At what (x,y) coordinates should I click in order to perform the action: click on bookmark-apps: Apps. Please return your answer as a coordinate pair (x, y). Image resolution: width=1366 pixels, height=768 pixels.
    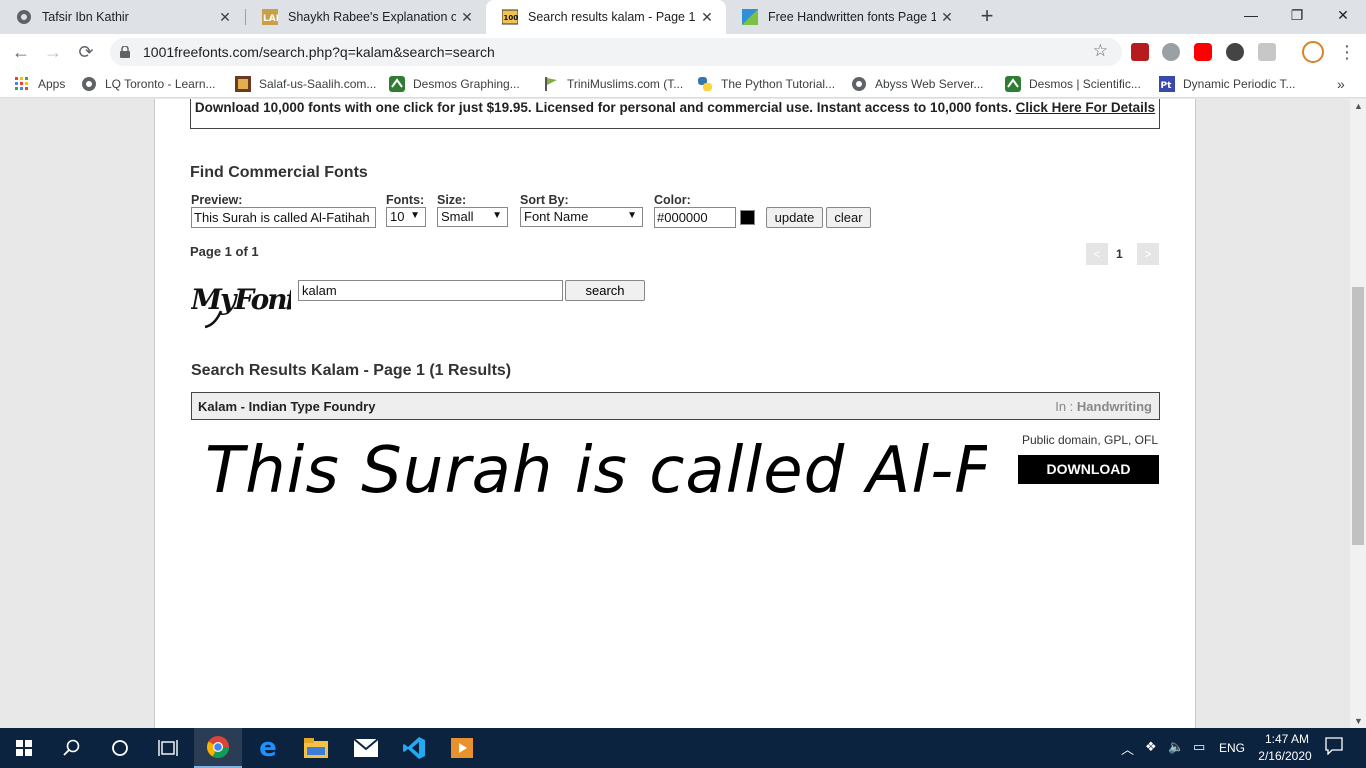
    Looking at the image, I should click on (39, 84).